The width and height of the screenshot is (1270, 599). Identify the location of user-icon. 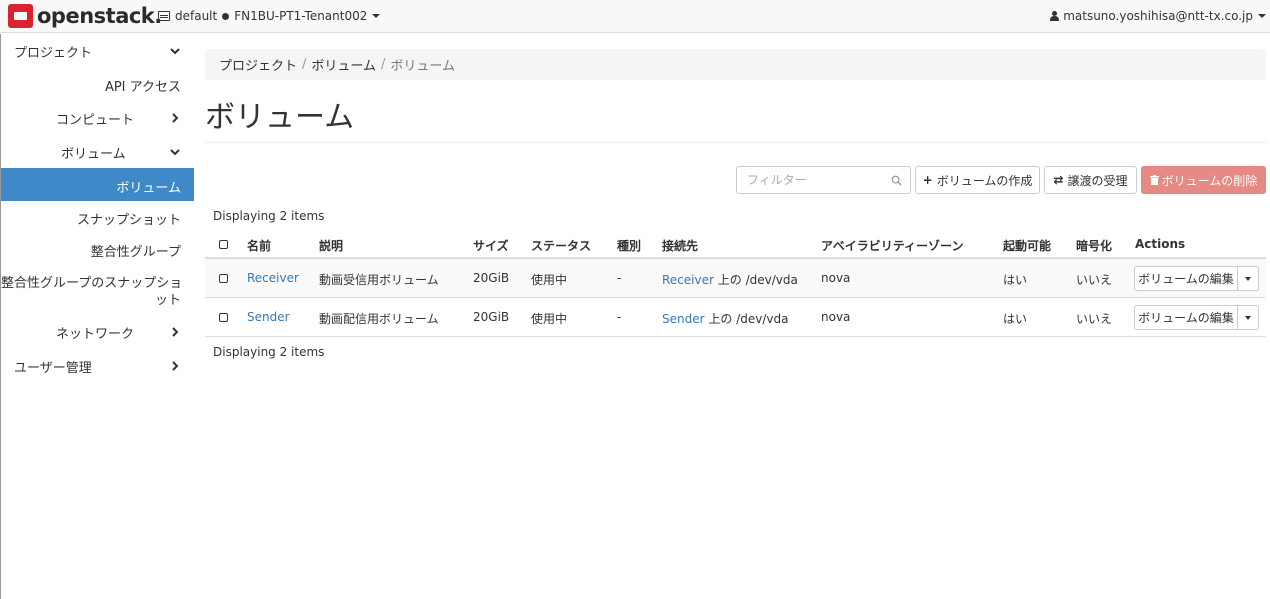
(1055, 16).